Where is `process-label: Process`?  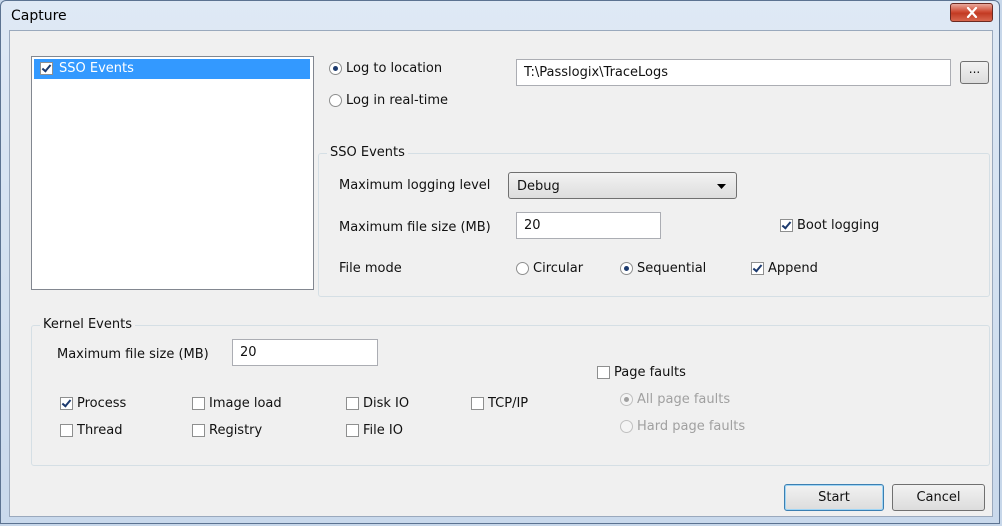 process-label: Process is located at coordinates (102, 403).